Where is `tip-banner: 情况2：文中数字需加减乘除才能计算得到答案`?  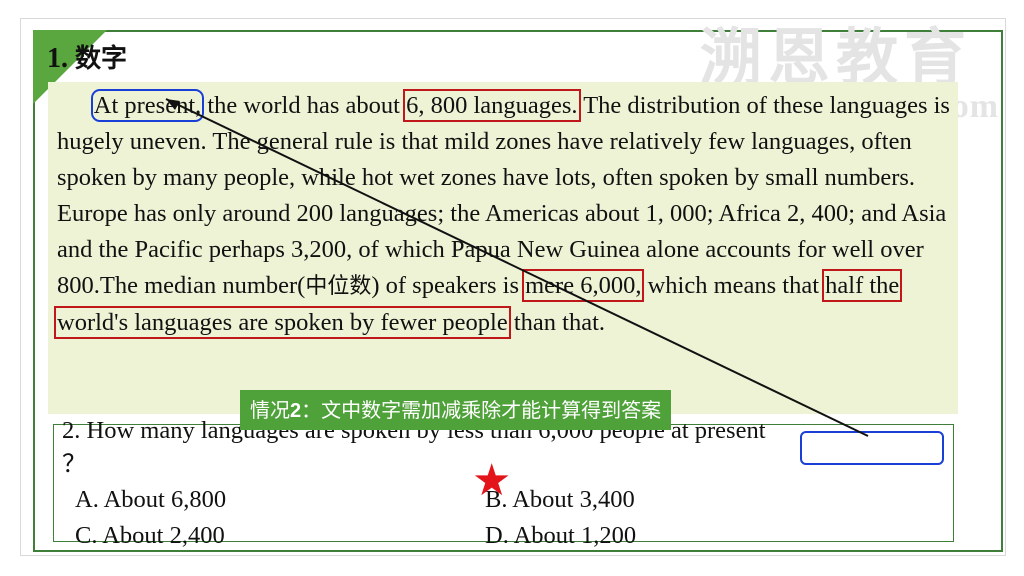
tip-banner: 情况2：文中数字需加减乘除才能计算得到答案 is located at coordinates (456, 410).